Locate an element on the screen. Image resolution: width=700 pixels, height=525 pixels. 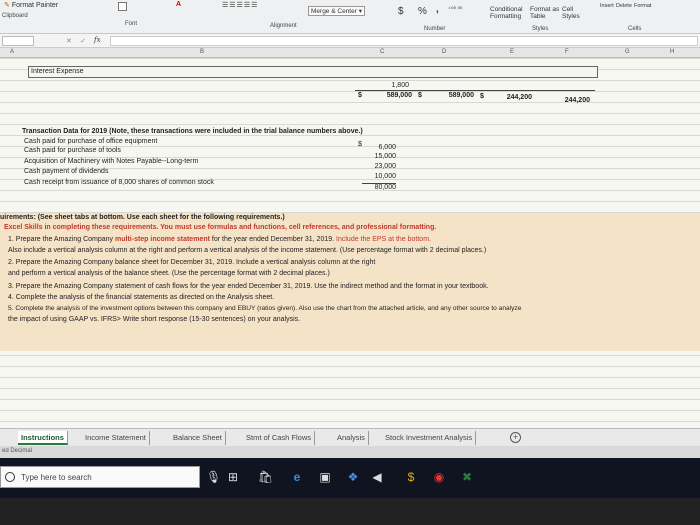
name-box is located at coordinates (18, 41).